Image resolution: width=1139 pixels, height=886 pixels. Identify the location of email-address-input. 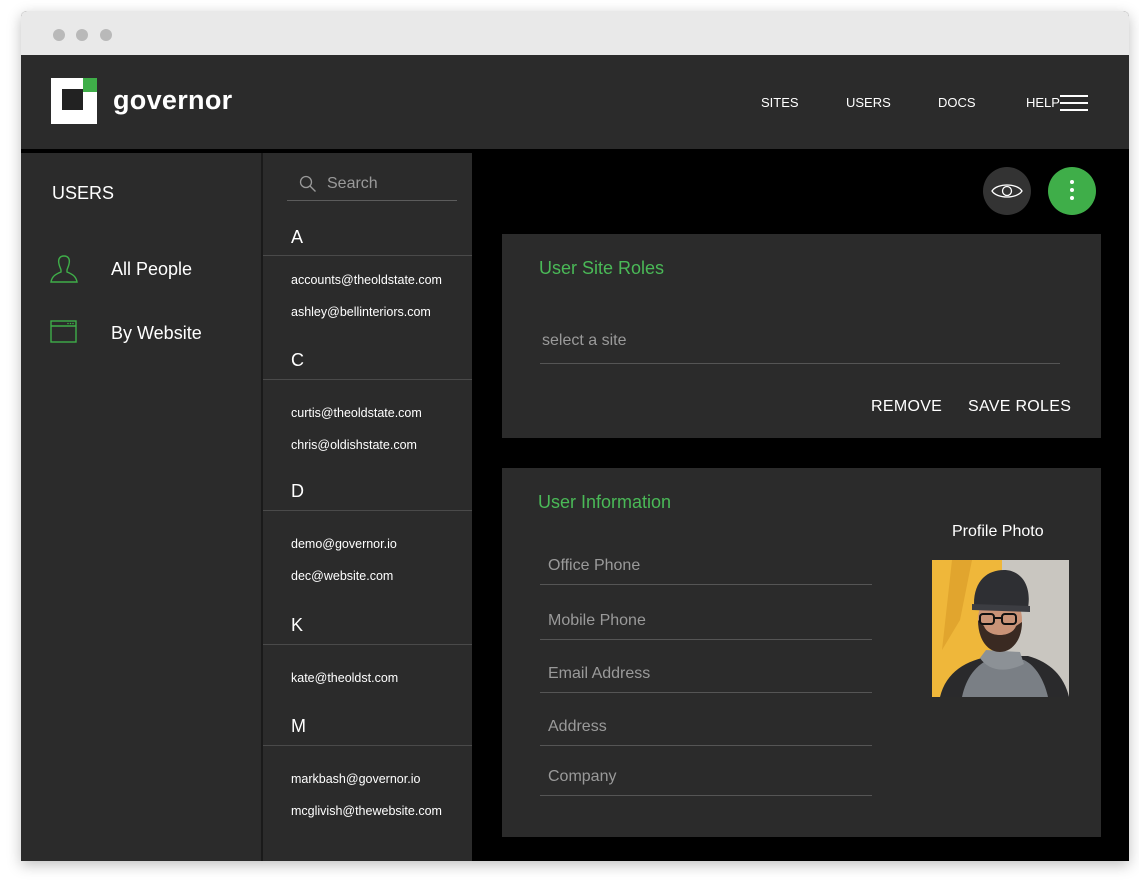
(706, 674).